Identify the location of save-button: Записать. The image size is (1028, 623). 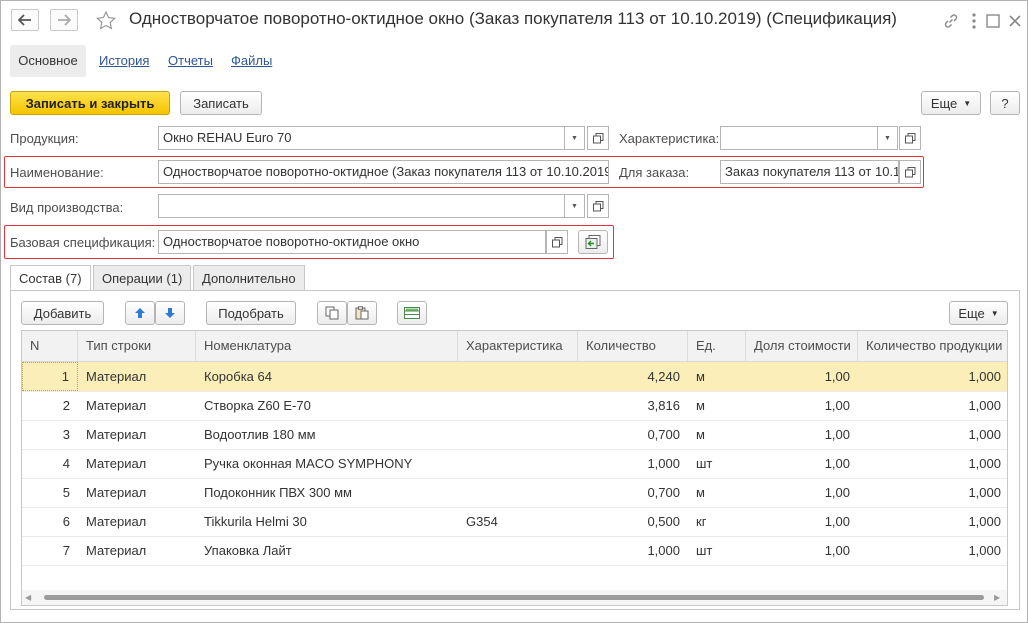
(221, 103).